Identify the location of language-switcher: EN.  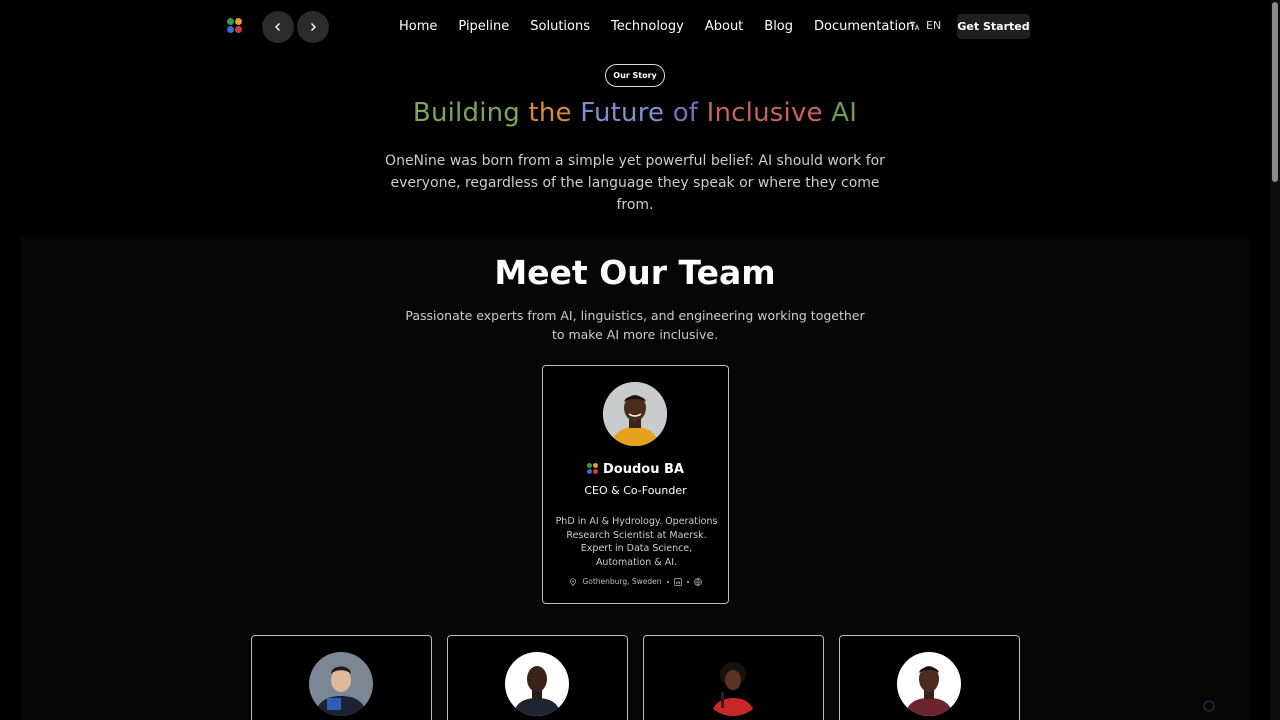
(925, 25).